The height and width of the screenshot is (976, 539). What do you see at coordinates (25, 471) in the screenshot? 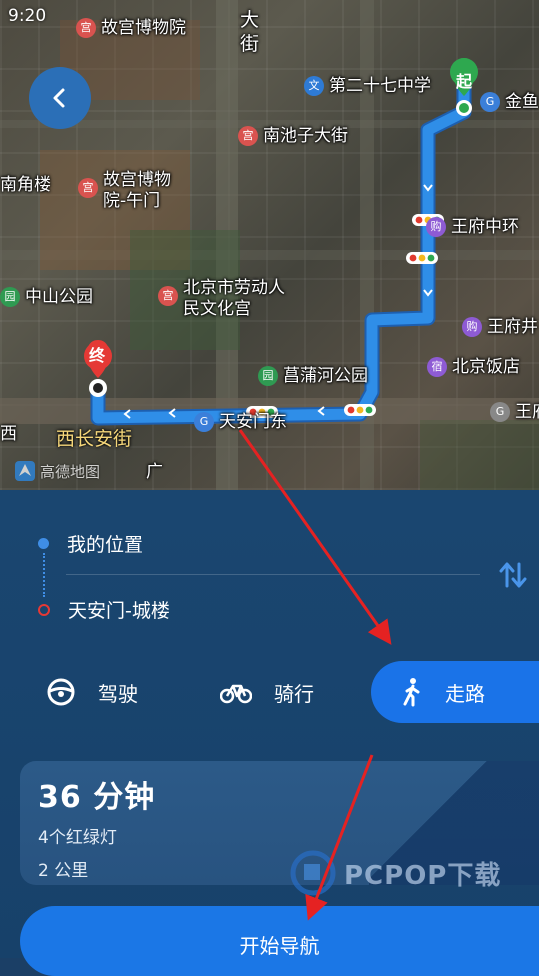
I see `amap-logo-icon` at bounding box center [25, 471].